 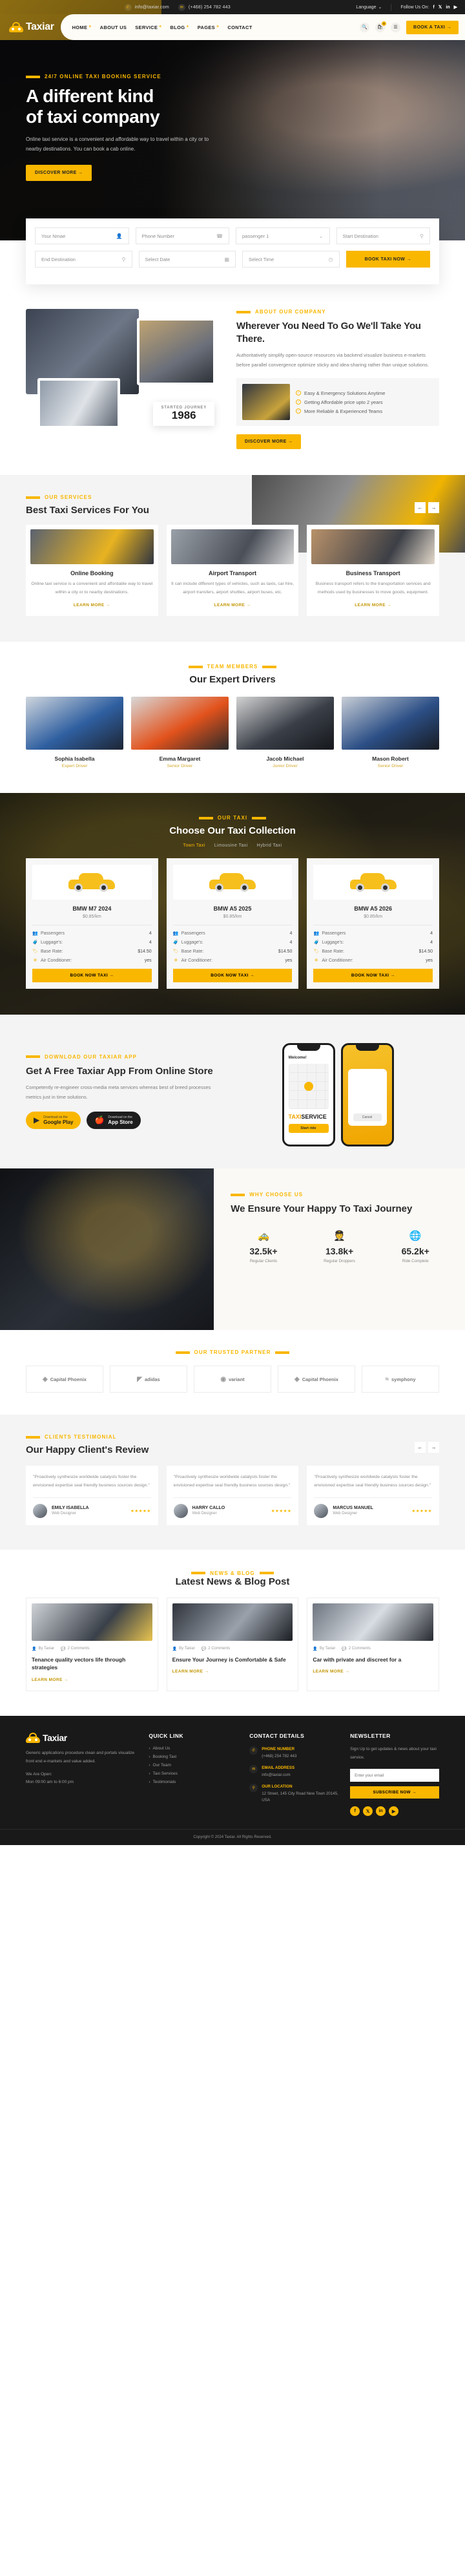 I want to click on date-input: Select Date ▦, so click(x=187, y=259).